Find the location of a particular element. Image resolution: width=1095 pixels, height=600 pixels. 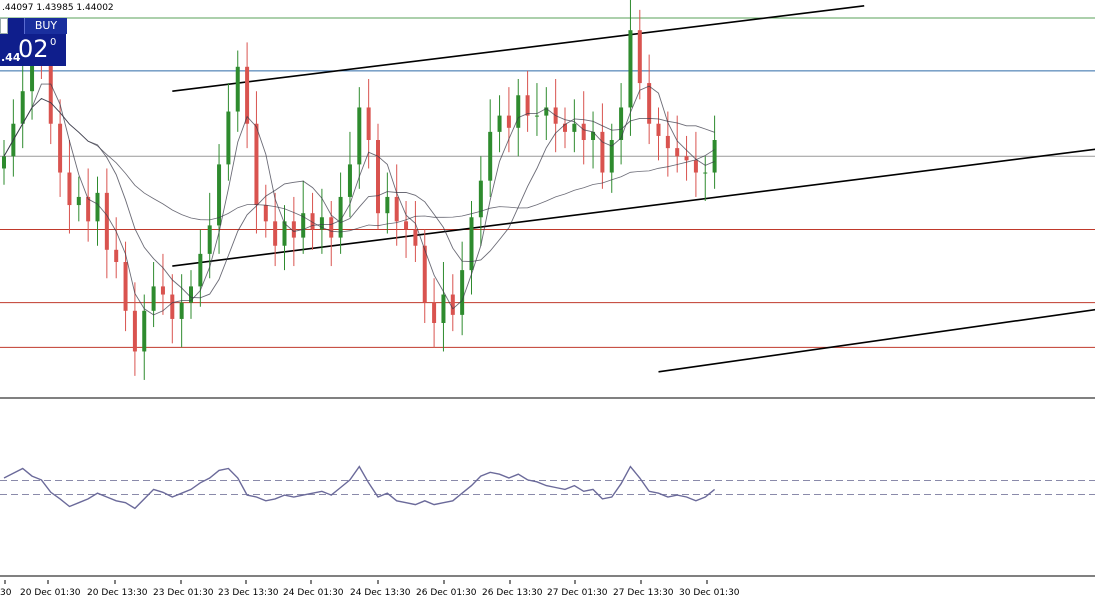

time-tick-label: 24 Dec 13:30 is located at coordinates (380, 593).